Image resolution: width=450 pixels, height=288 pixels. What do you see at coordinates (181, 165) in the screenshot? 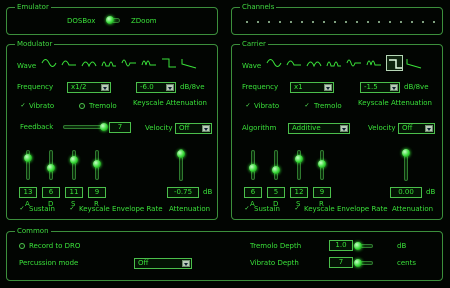
I see `modulator-attenuation-slider` at bounding box center [181, 165].